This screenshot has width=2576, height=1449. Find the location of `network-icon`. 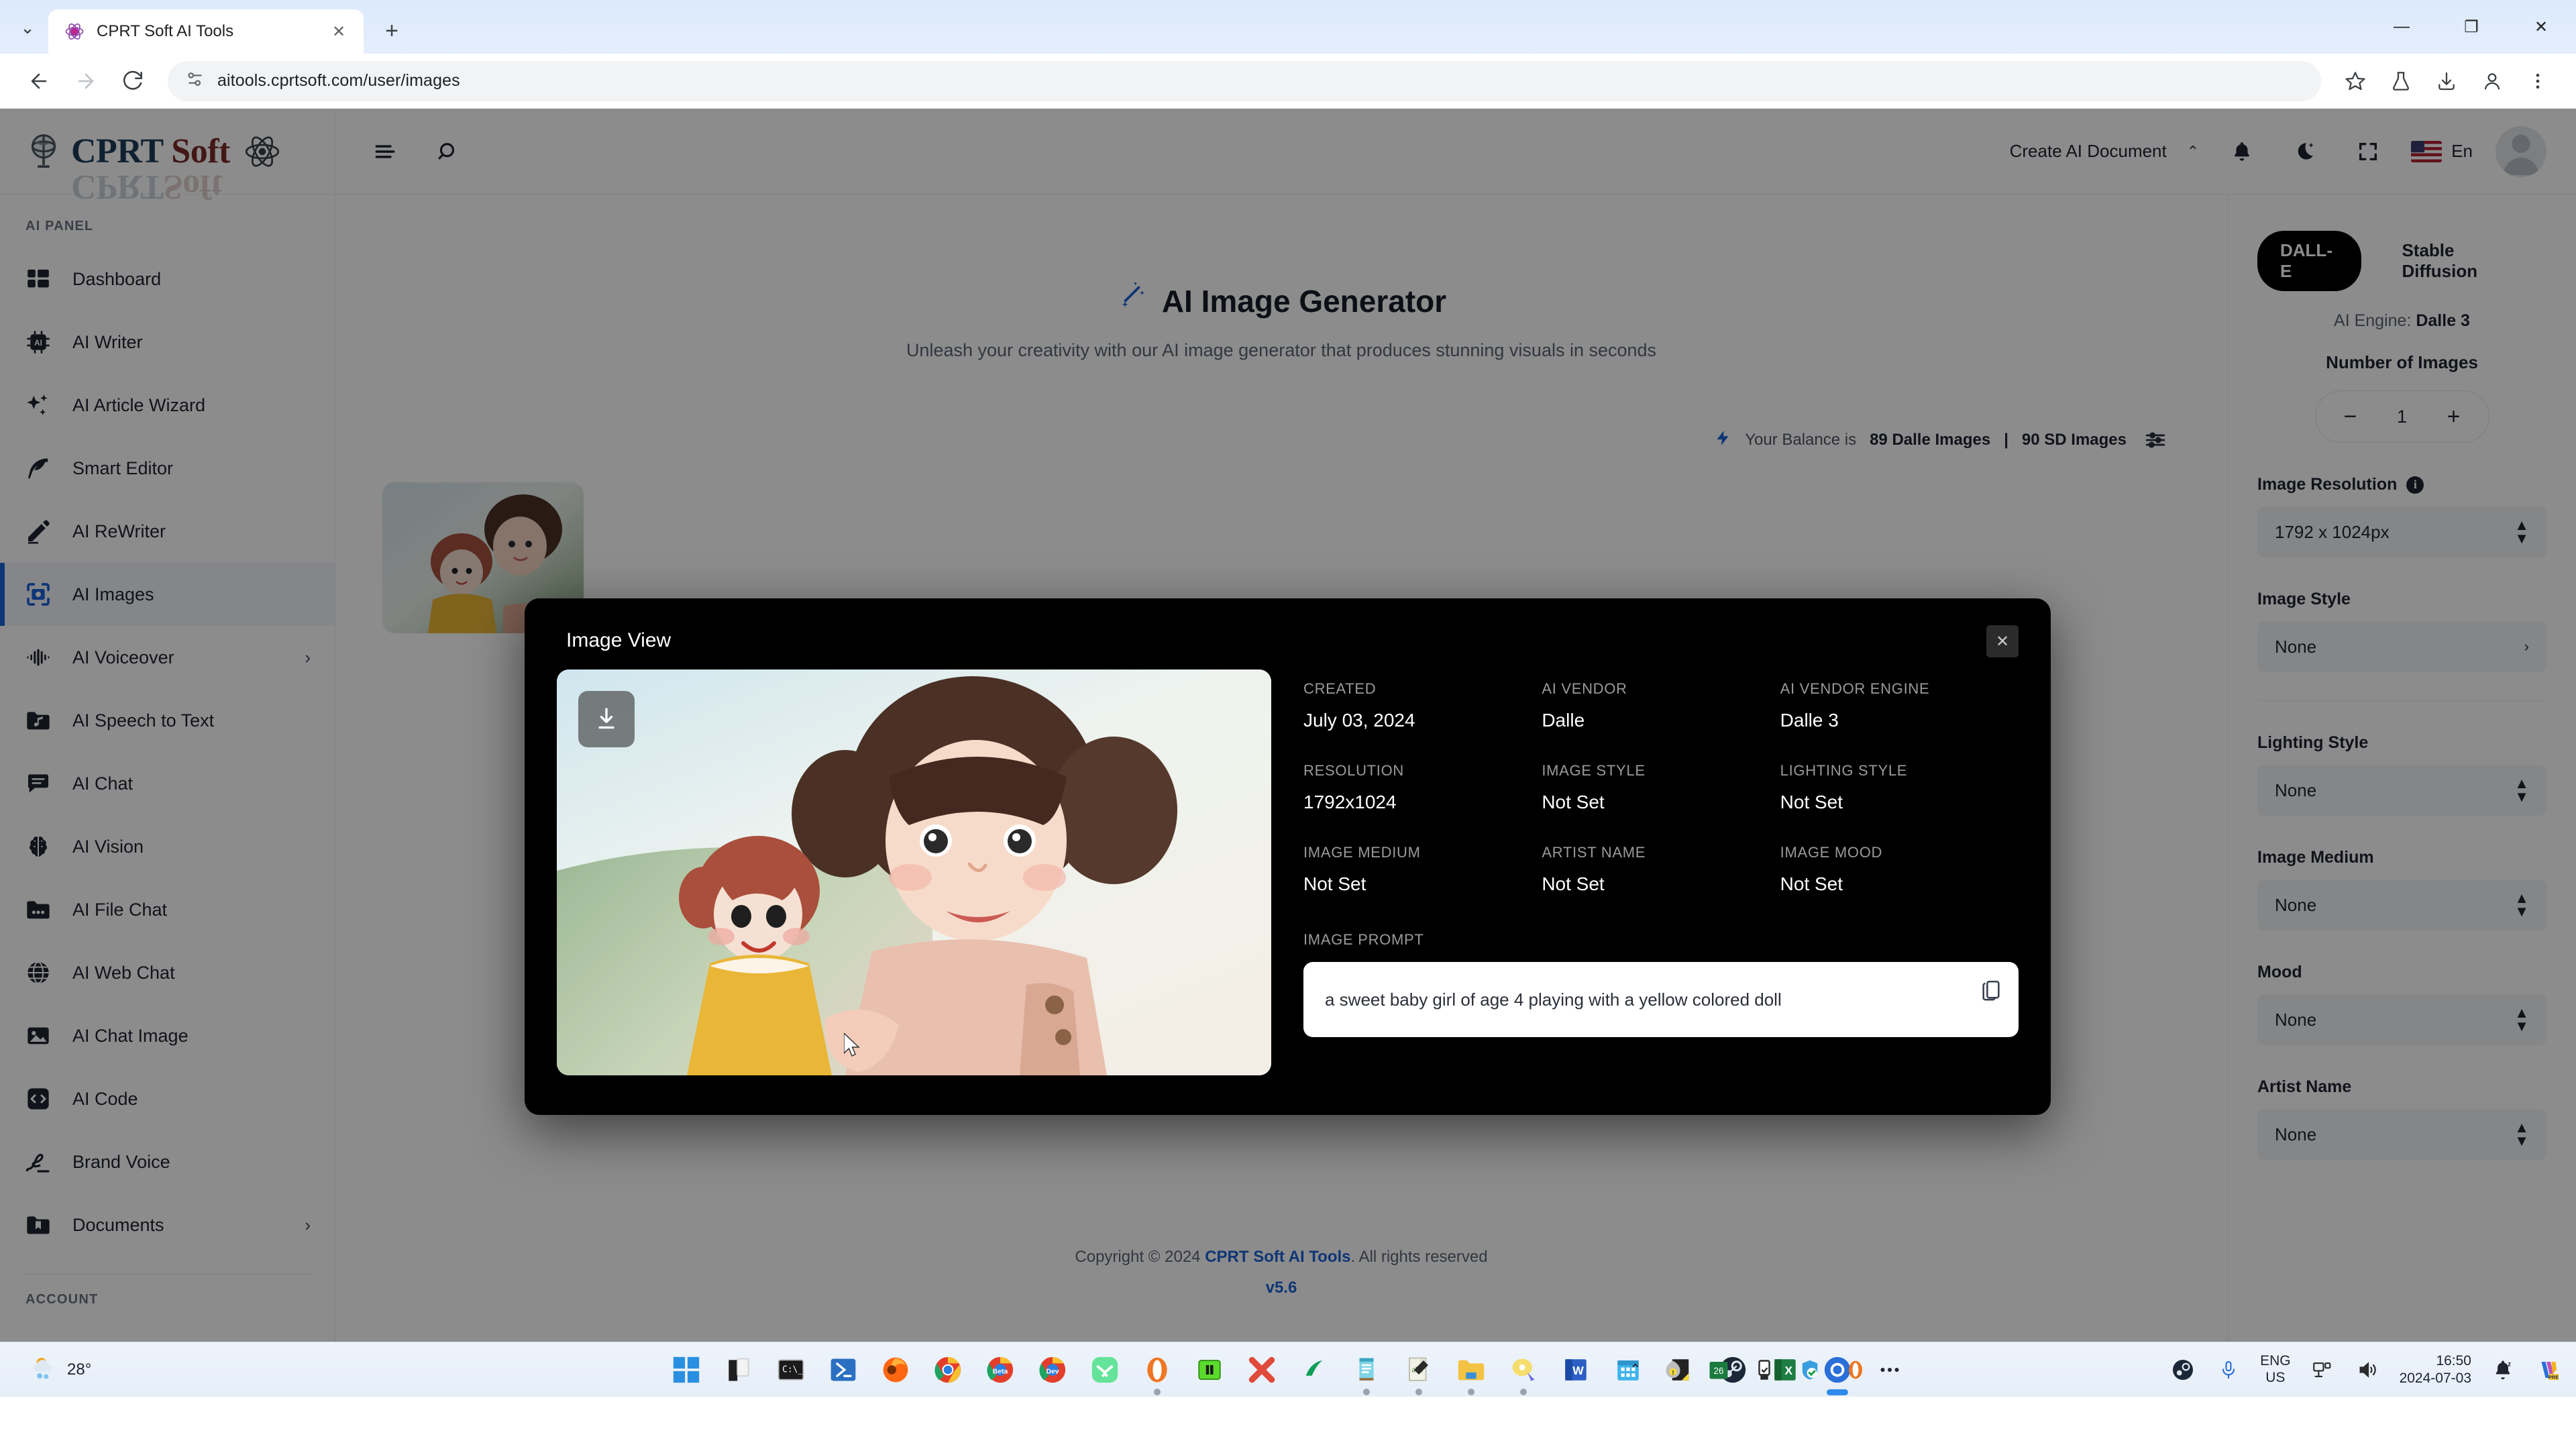

network-icon is located at coordinates (2322, 1370).